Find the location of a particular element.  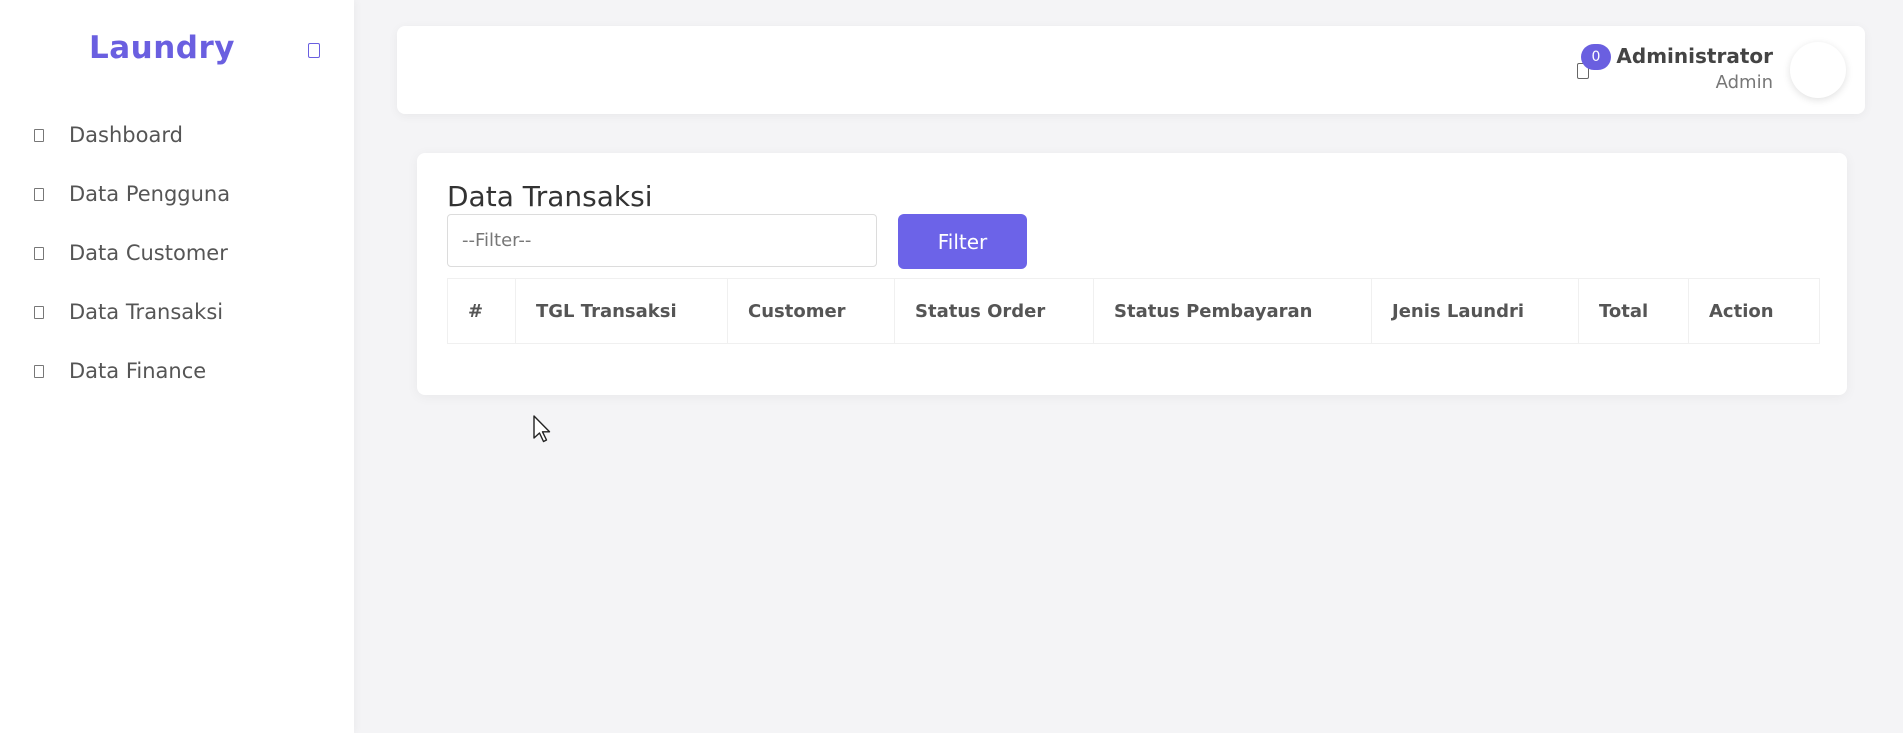

sidebar-item-label: Data Finance is located at coordinates (138, 371).